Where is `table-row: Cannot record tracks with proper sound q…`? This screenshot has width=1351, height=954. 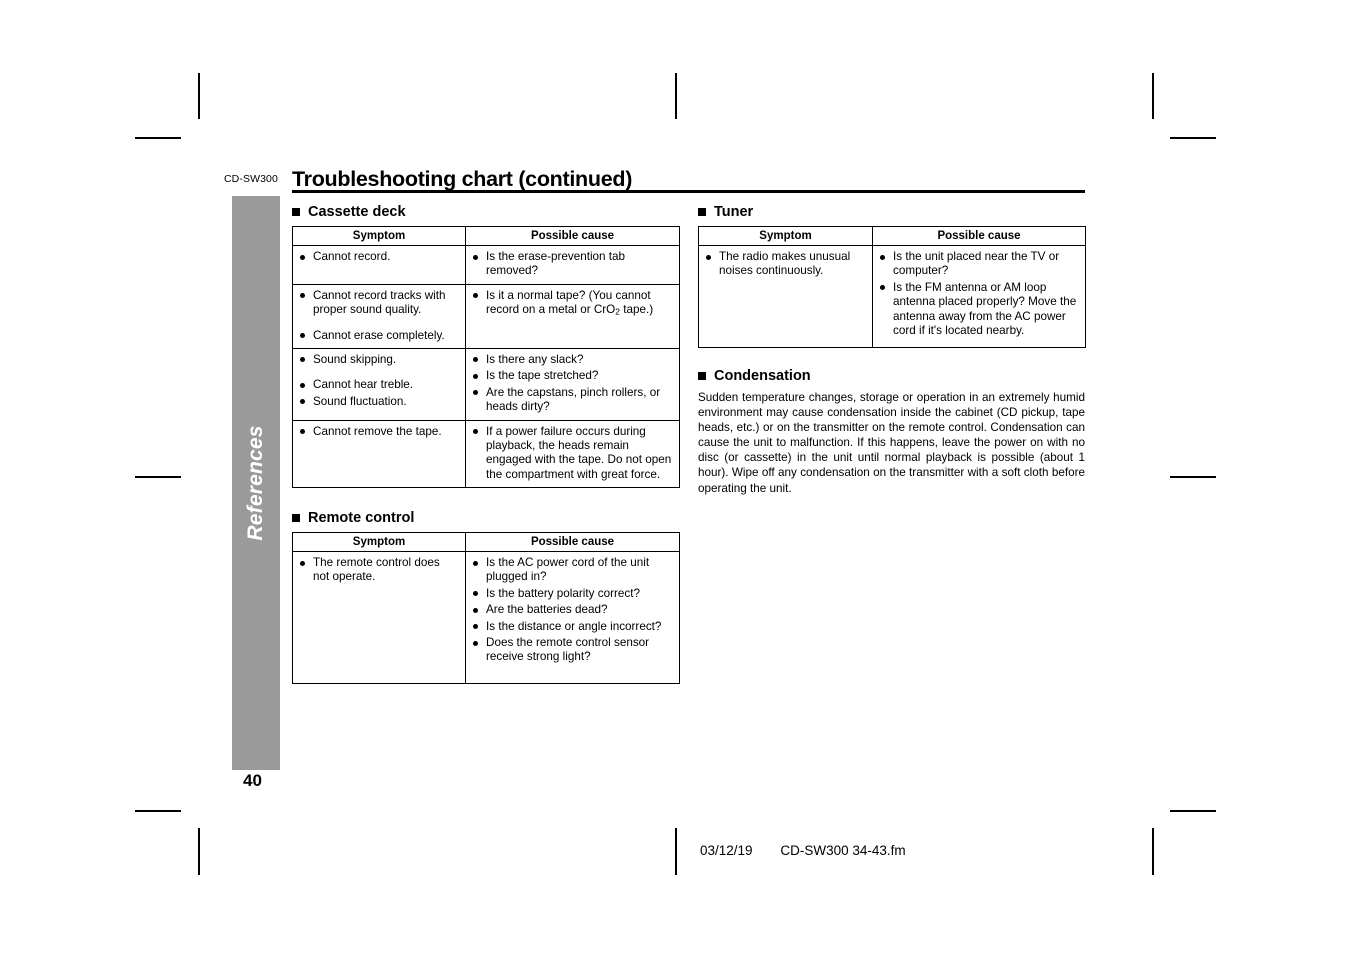 table-row: Cannot record tracks with proper sound q… is located at coordinates (486, 316).